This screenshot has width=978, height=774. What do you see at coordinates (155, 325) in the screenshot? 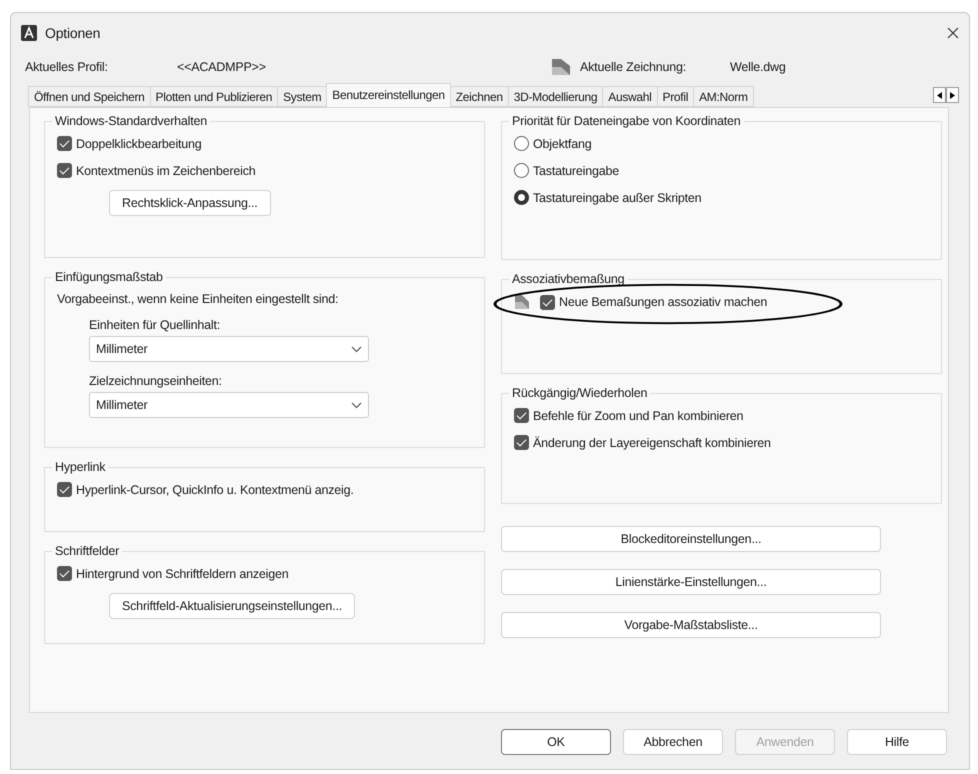
I see `field-label: Einheiten für Quellinhalt:` at bounding box center [155, 325].